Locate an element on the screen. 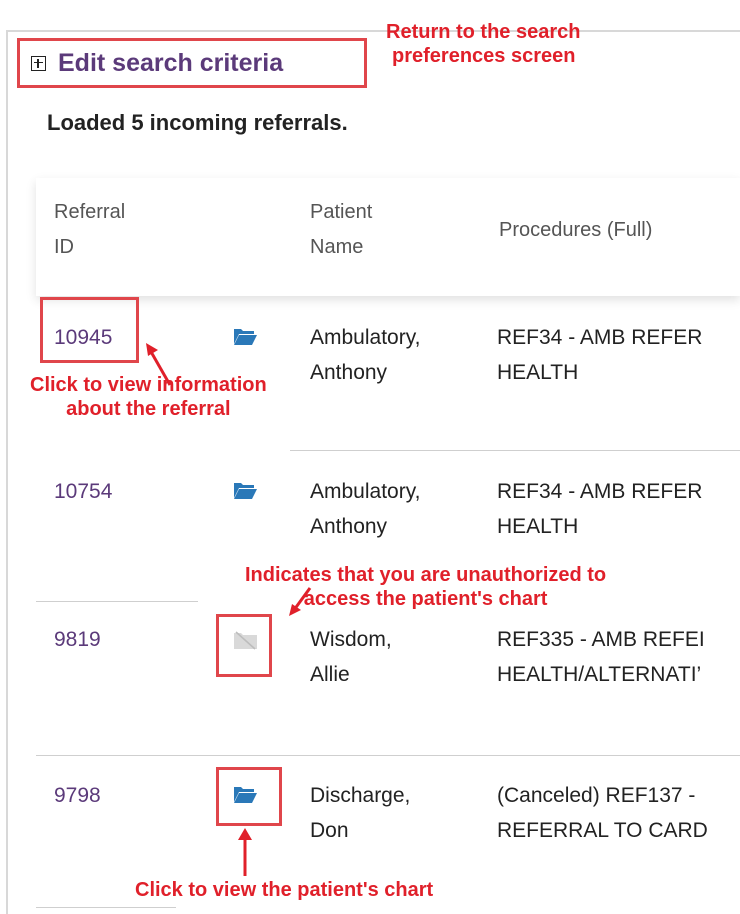 The height and width of the screenshot is (914, 740). frame-border-left is located at coordinates (7, 472).